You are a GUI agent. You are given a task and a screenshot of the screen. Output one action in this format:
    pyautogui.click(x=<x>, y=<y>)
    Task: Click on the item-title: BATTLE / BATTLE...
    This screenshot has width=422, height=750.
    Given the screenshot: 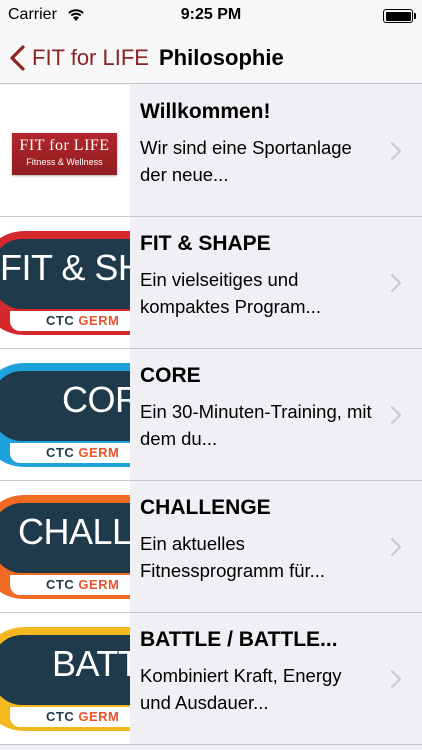 What is the action you would take?
    pyautogui.click(x=239, y=639)
    